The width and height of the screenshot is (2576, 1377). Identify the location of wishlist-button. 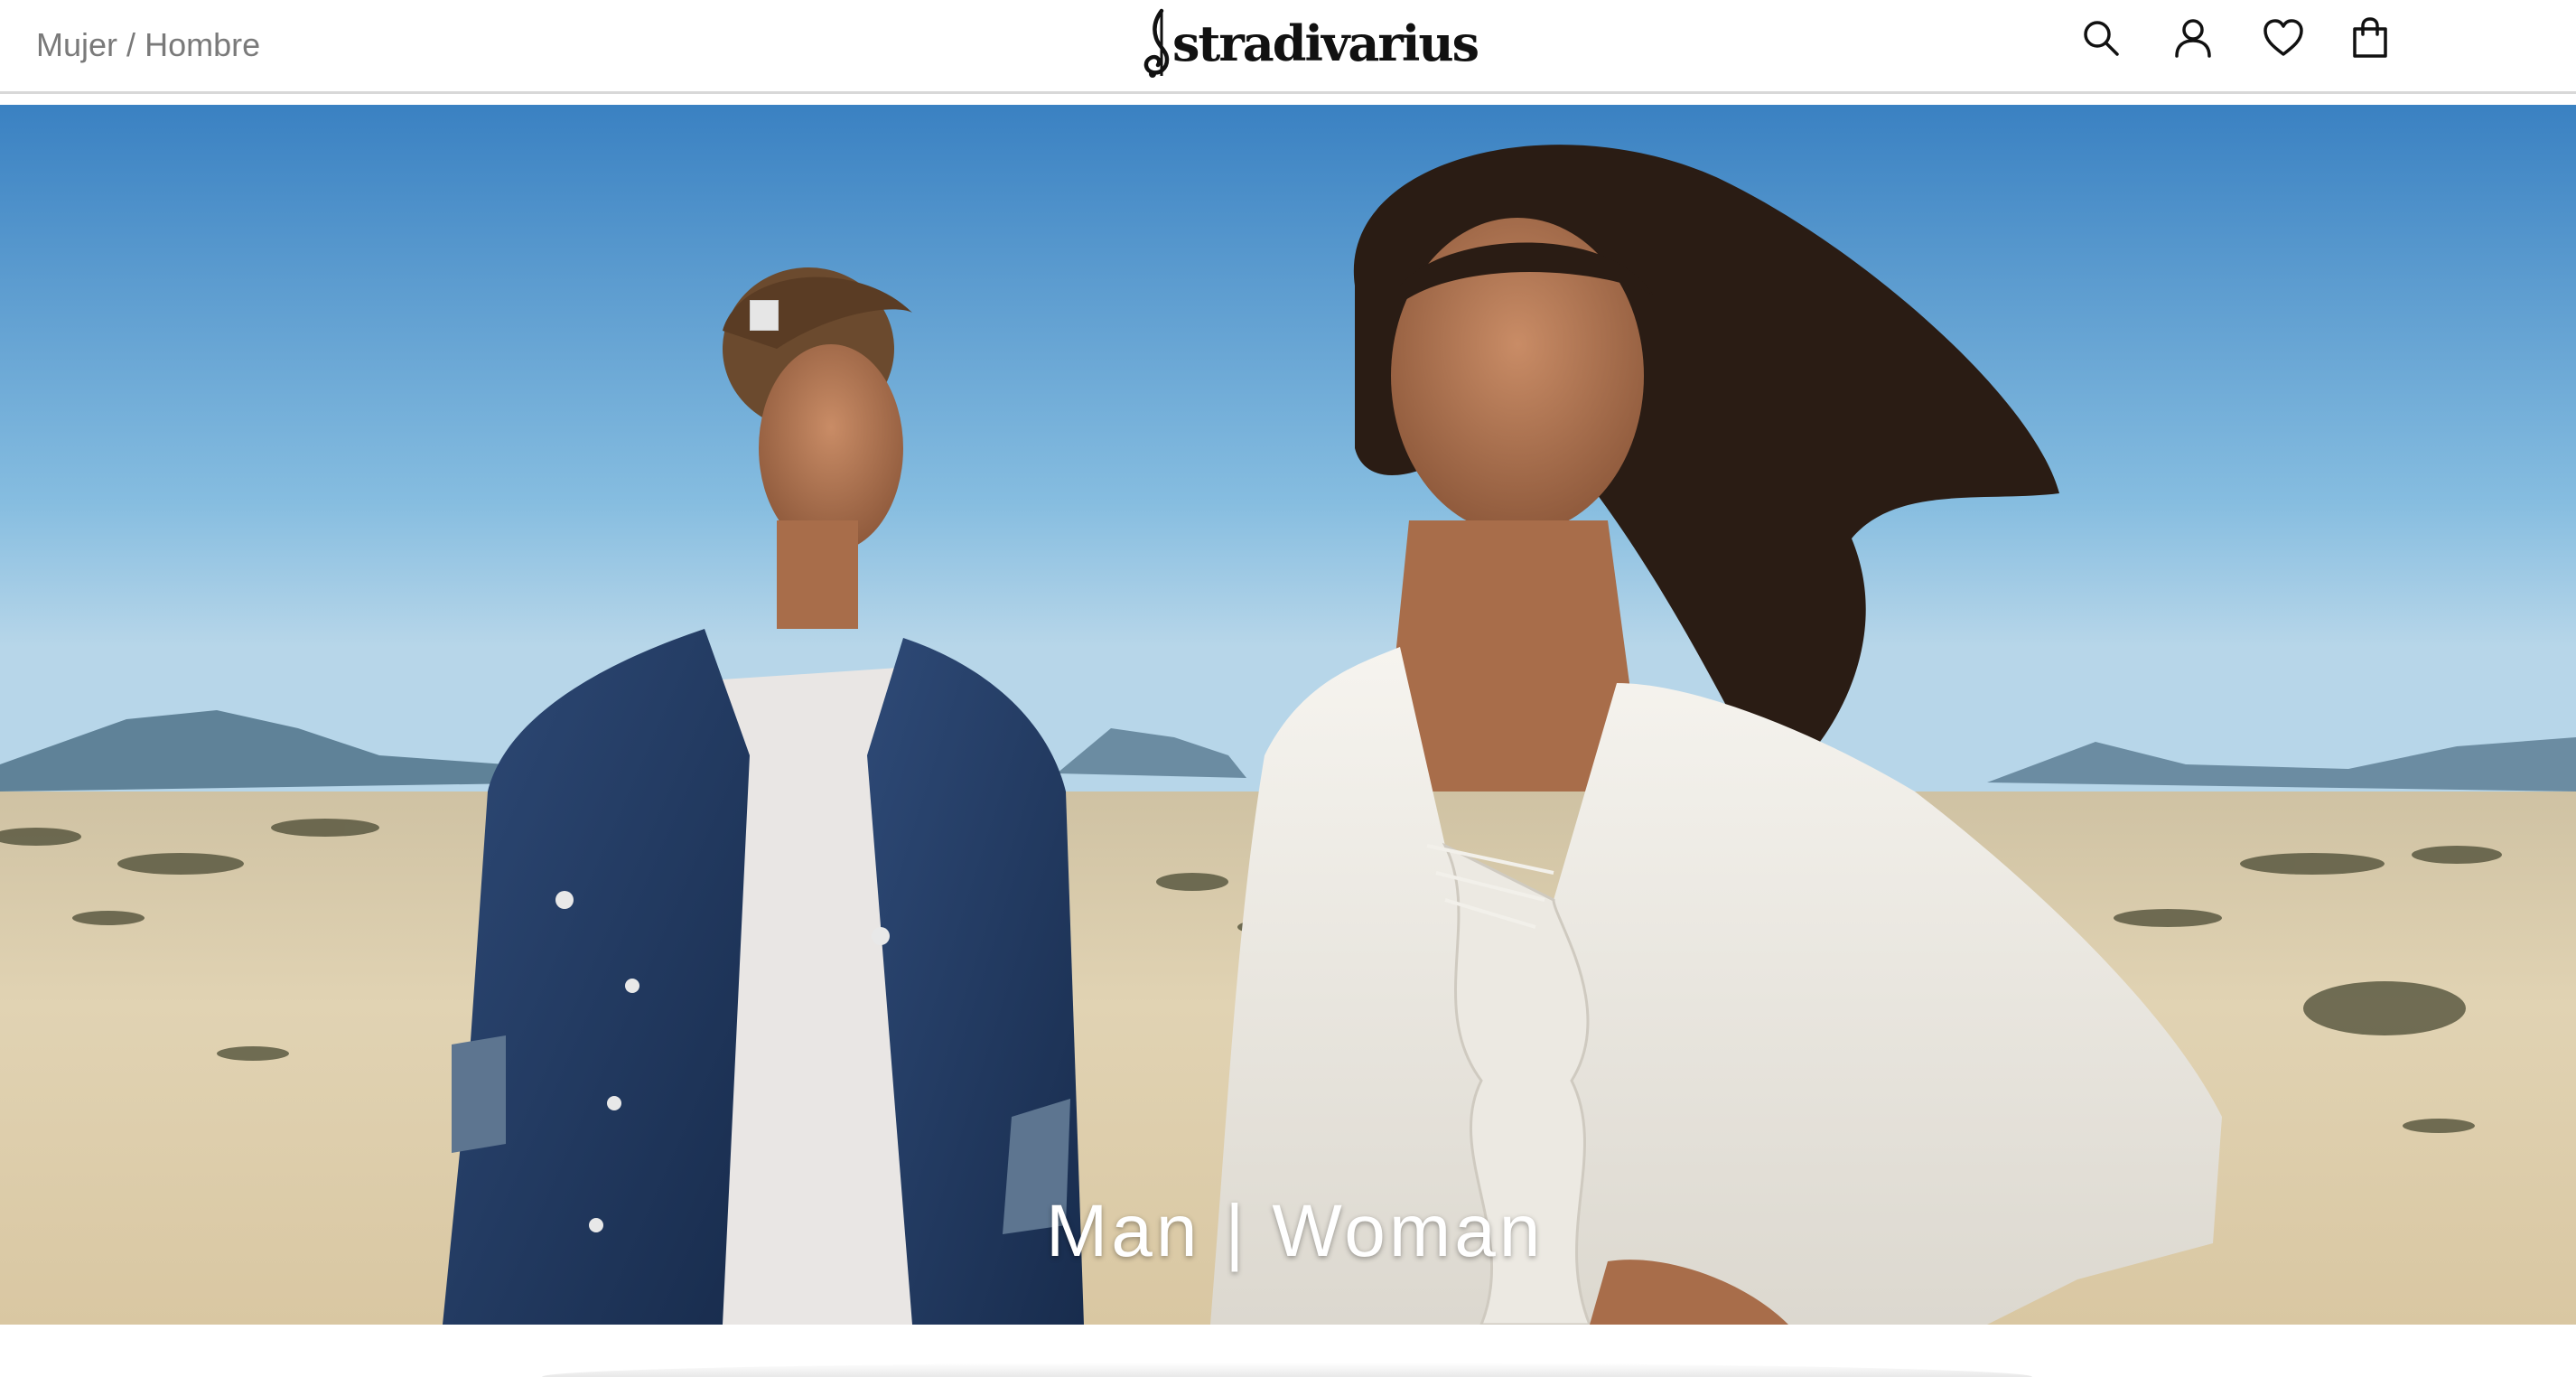
(2283, 38).